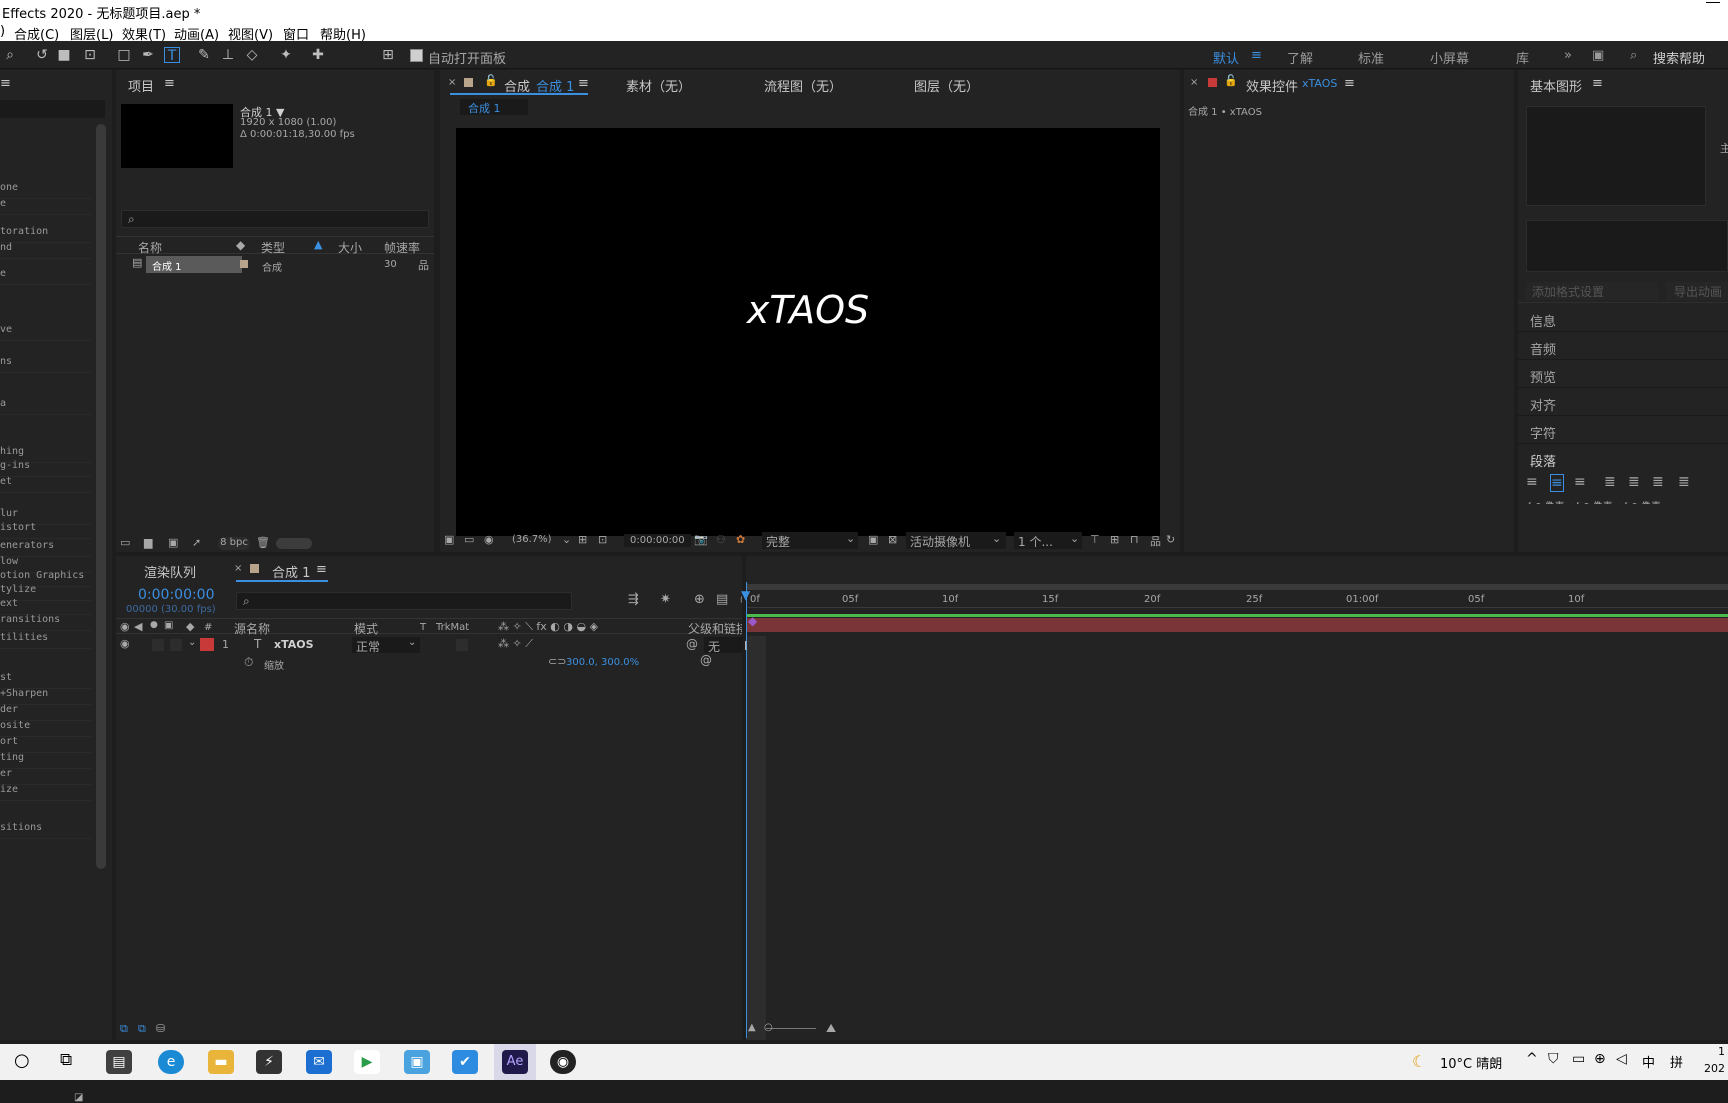 Image resolution: width=1728 pixels, height=1103 pixels. I want to click on comp-mini-flowchart-icon: ⇶, so click(633, 599).